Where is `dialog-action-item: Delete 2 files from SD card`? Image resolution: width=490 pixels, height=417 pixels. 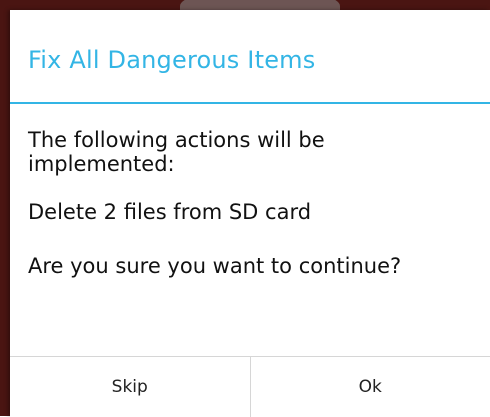 dialog-action-item: Delete 2 files from SD card is located at coordinates (248, 212).